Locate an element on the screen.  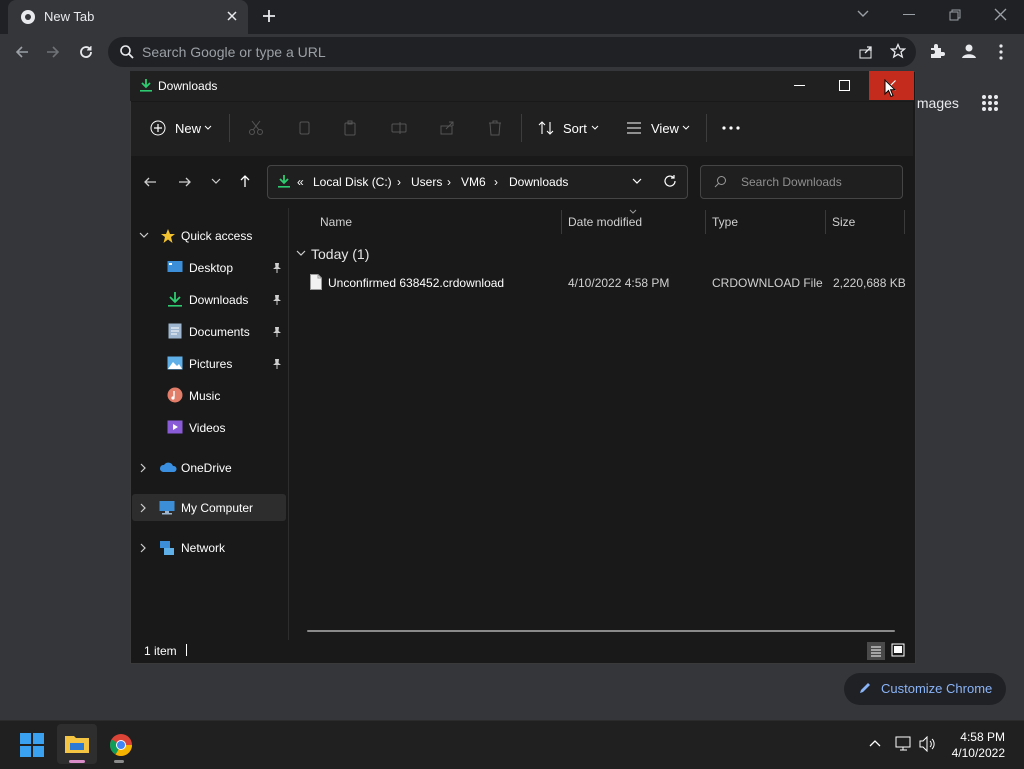
forward-icon is located at coordinates (53, 52).